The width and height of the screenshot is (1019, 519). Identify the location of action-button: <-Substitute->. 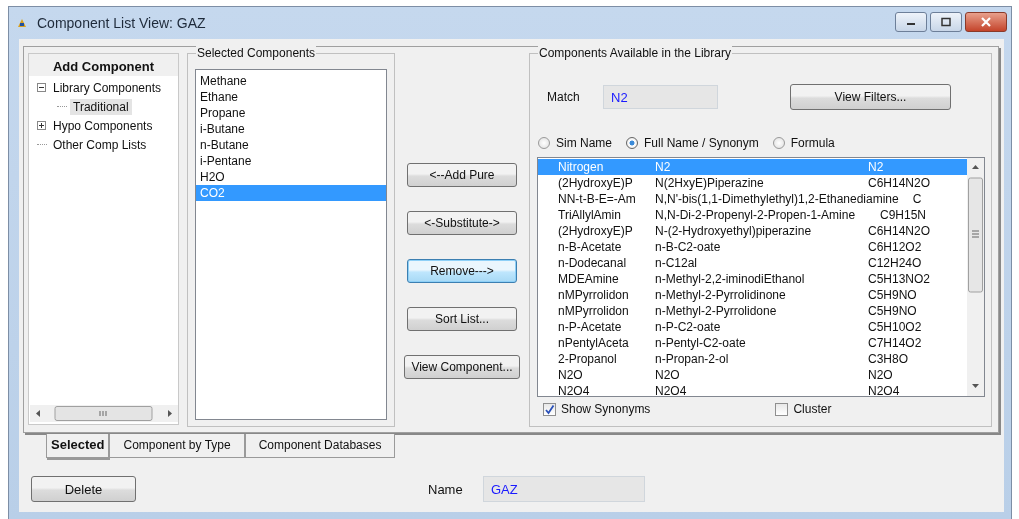
(462, 223).